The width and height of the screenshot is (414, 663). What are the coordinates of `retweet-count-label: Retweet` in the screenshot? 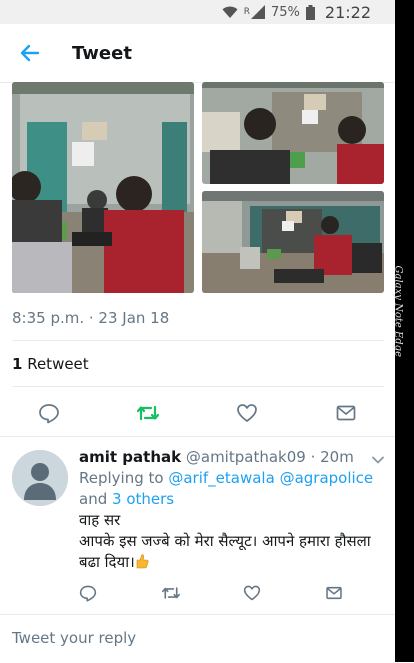 It's located at (55, 364).